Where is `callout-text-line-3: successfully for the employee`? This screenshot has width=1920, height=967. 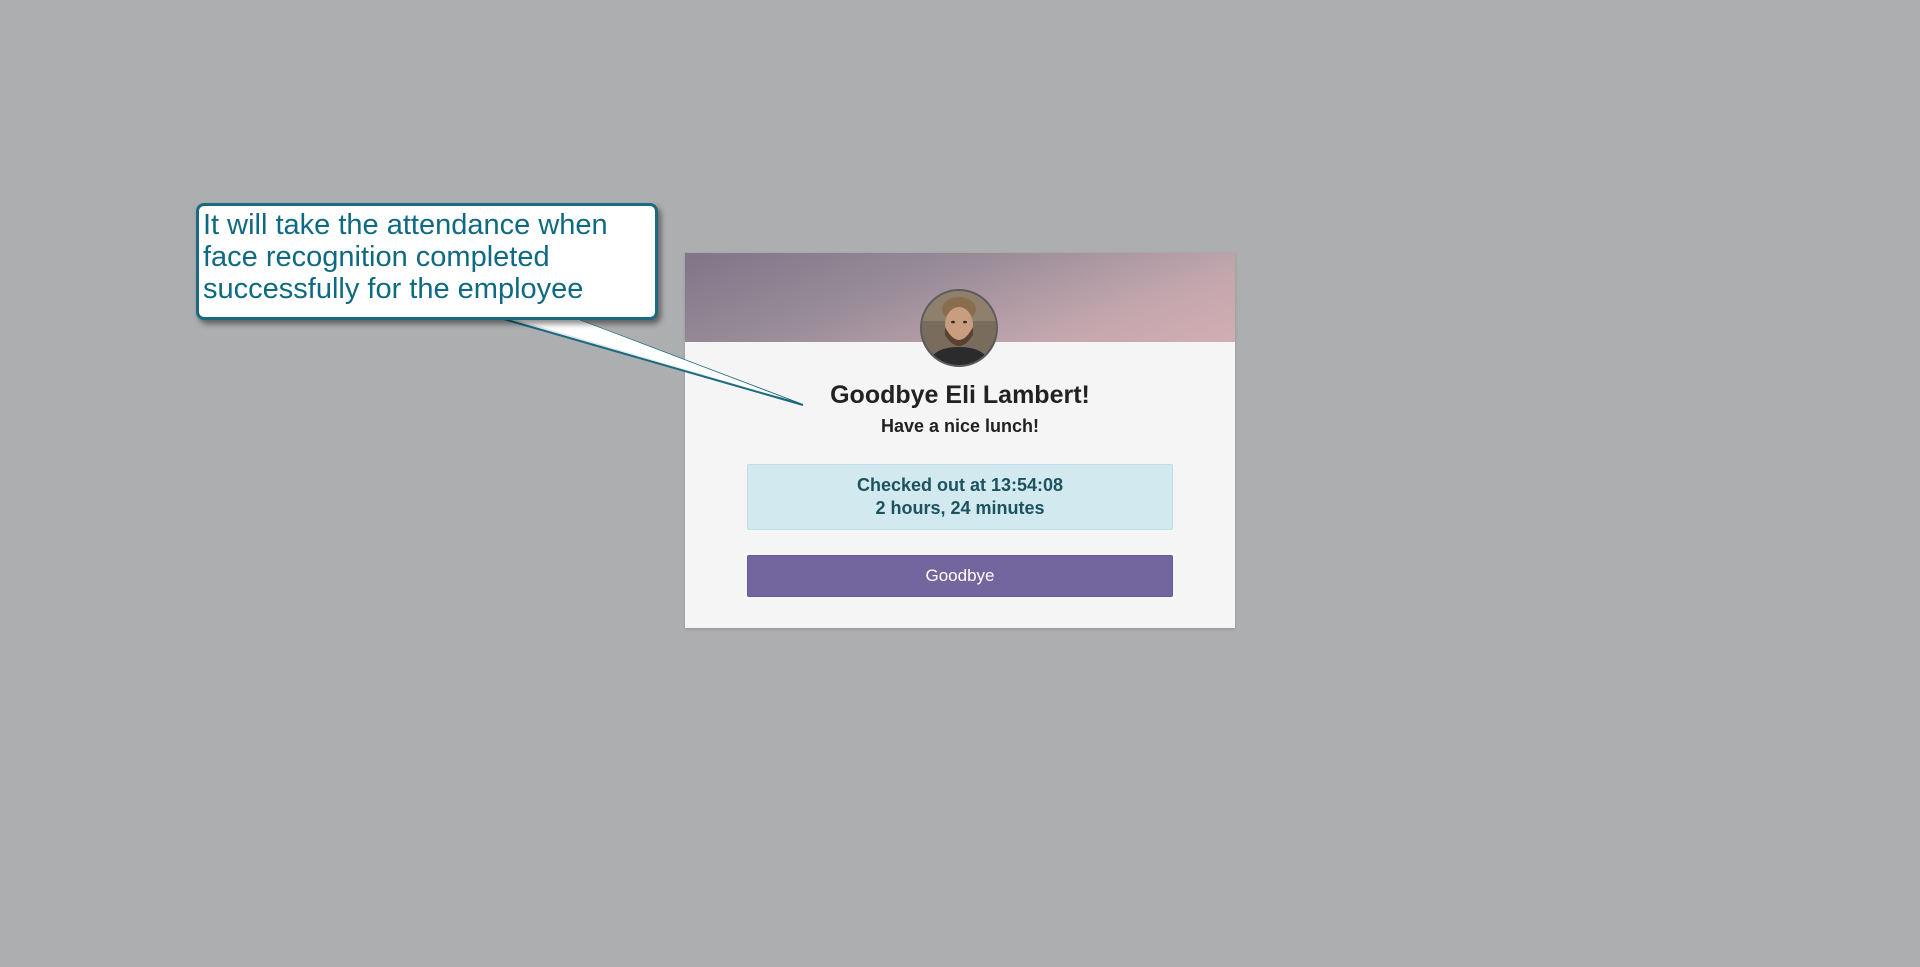 callout-text-line-3: successfully for the employee is located at coordinates (393, 289).